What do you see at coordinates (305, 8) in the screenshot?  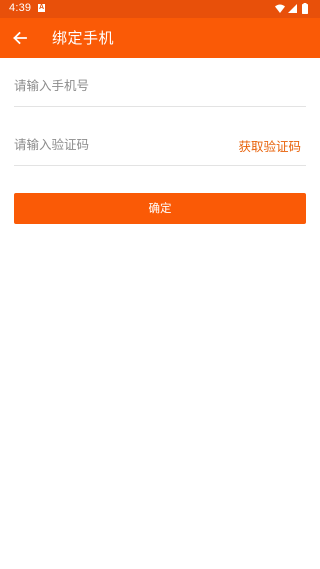 I see `battery-icon` at bounding box center [305, 8].